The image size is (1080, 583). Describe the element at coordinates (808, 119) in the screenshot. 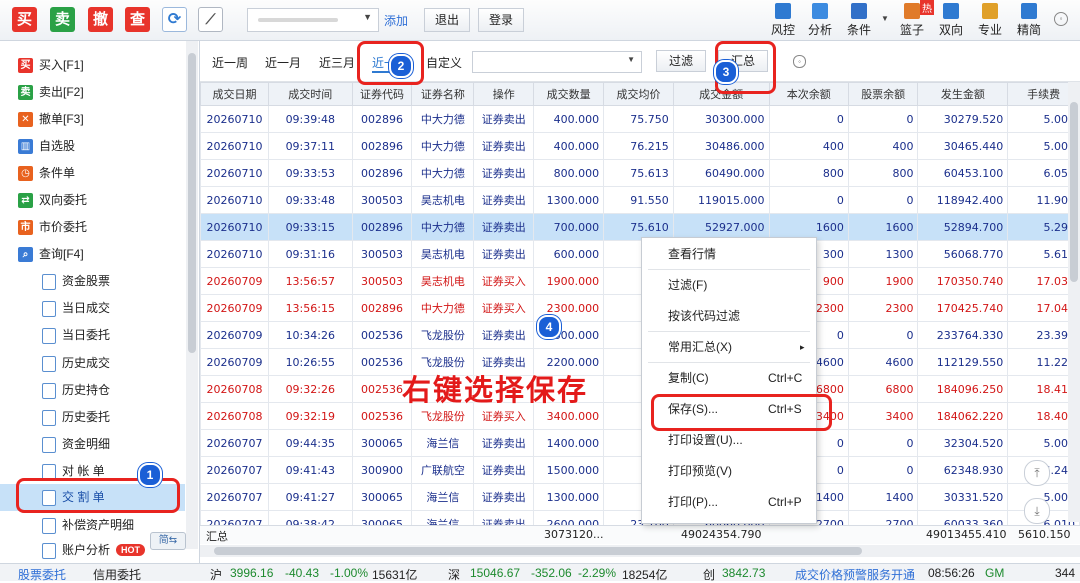

I see `table-cell: 0` at that location.